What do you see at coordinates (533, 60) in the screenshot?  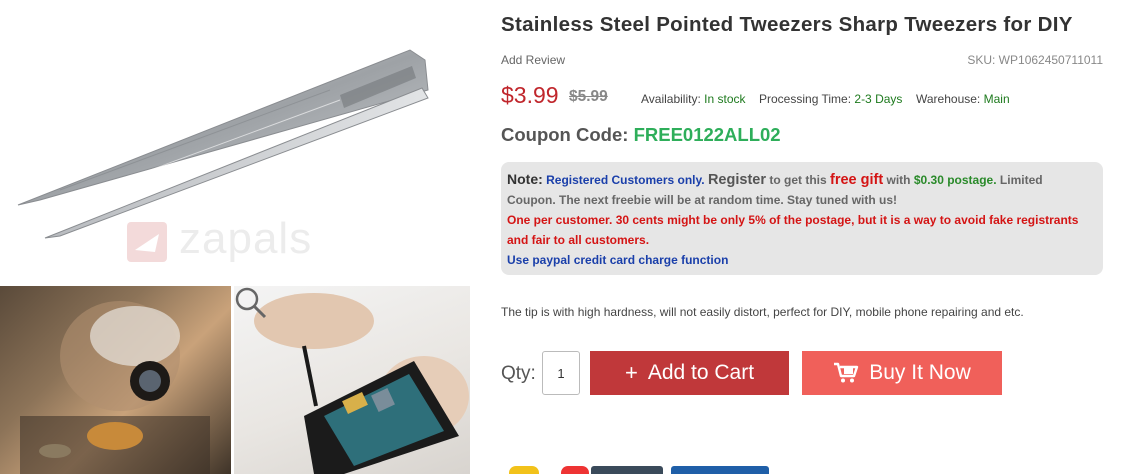 I see `add-review-link: Add Review` at bounding box center [533, 60].